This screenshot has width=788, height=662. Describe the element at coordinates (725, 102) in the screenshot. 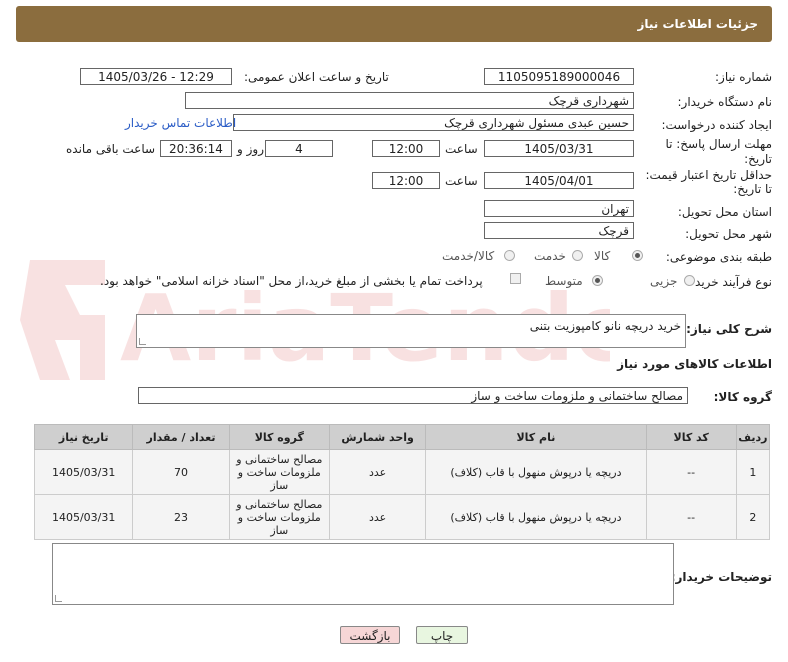

I see `buyer-org-label: نام دستگاه خریدار:` at that location.